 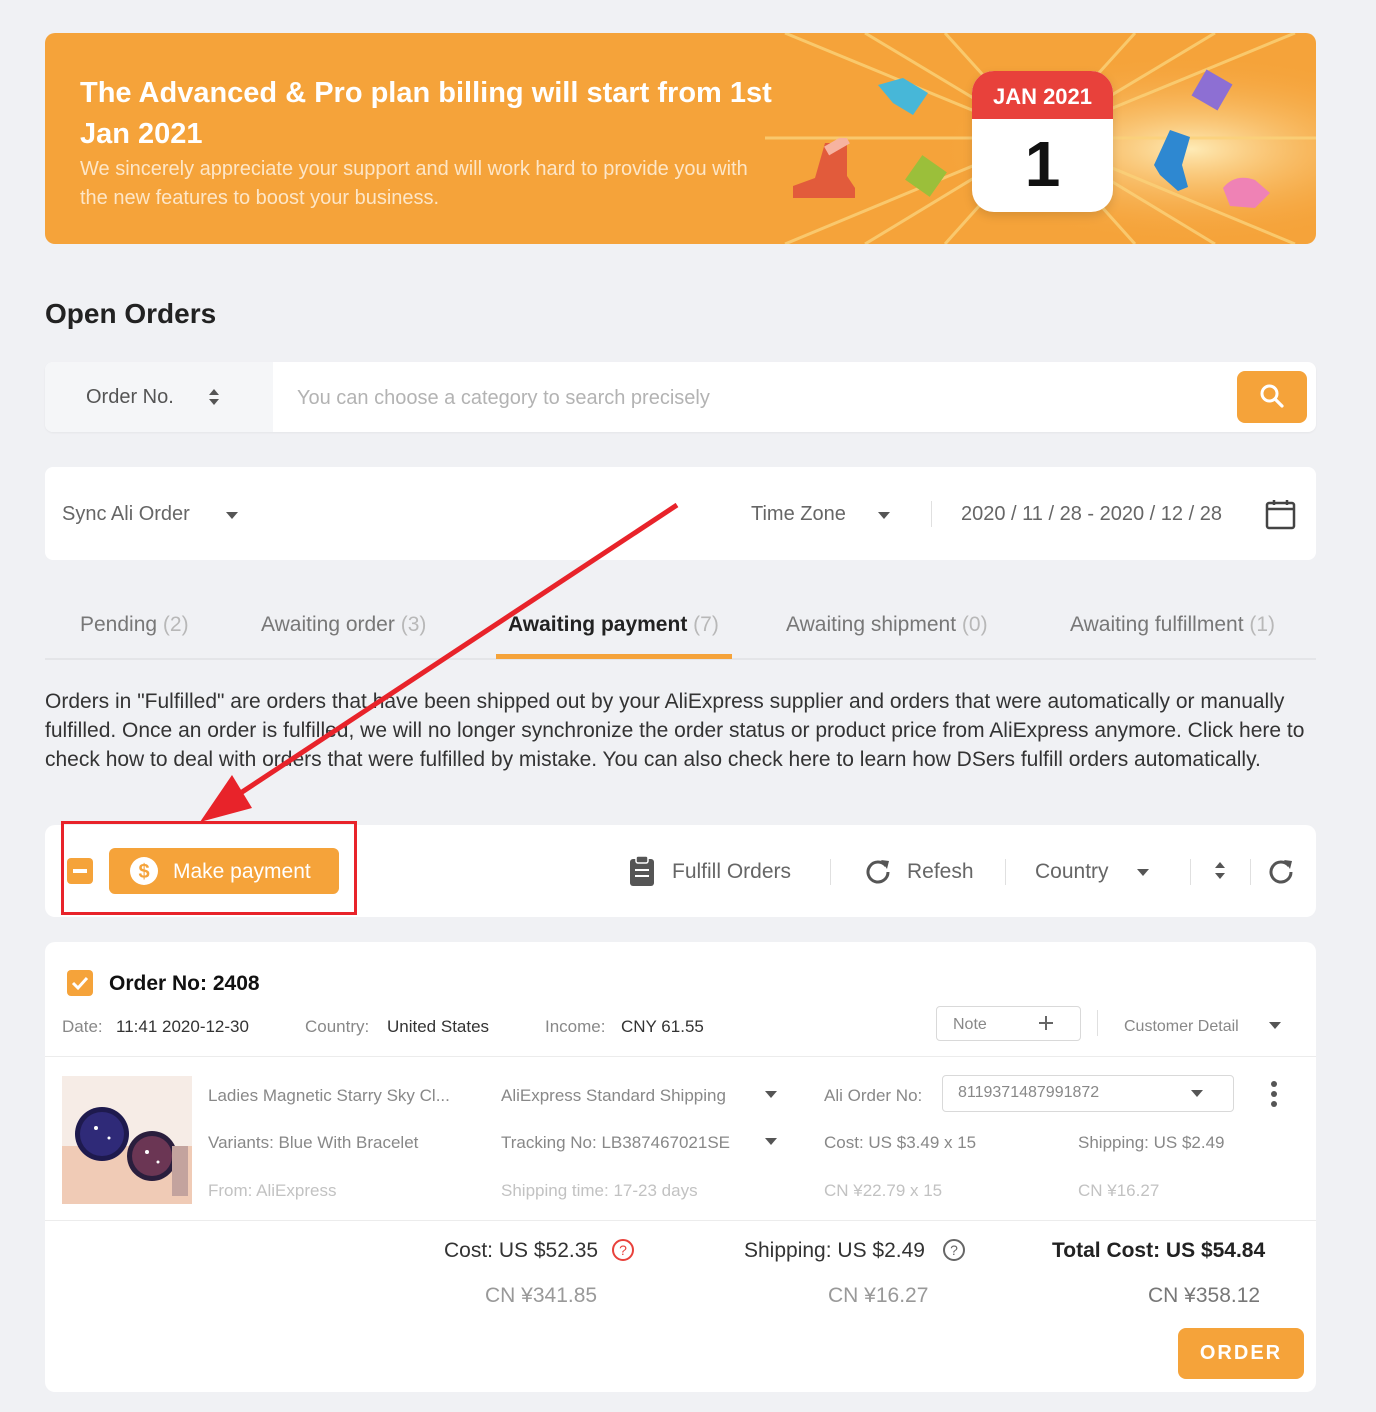 I want to click on product-source: From: AliExpress, so click(x=272, y=1190).